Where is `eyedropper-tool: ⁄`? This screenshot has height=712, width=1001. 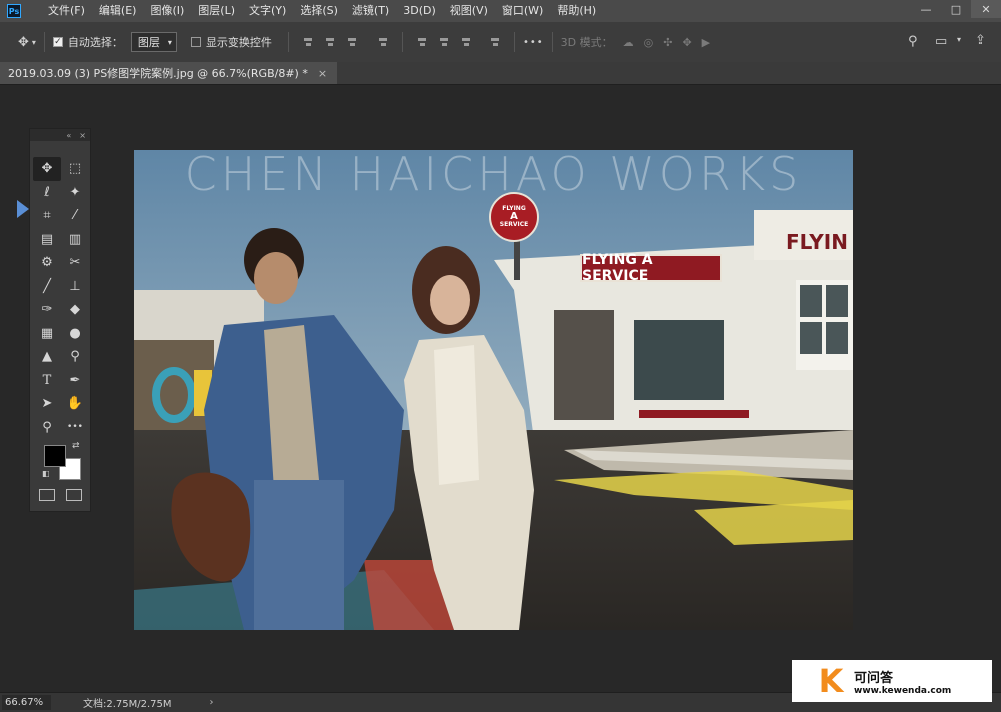 eyedropper-tool: ⁄ is located at coordinates (75, 216).